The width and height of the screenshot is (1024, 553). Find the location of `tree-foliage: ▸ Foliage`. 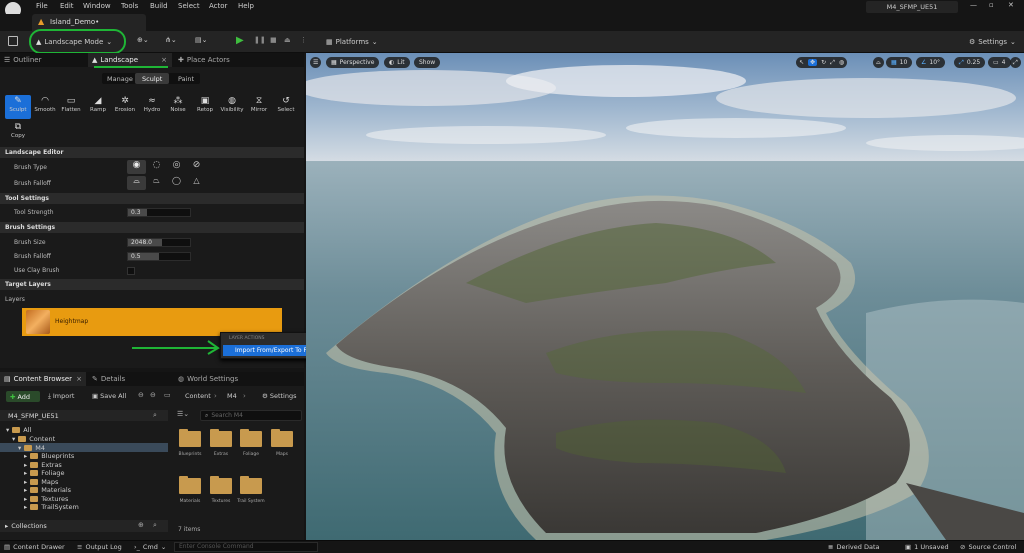

tree-foliage: ▸ Foliage is located at coordinates (44, 473).